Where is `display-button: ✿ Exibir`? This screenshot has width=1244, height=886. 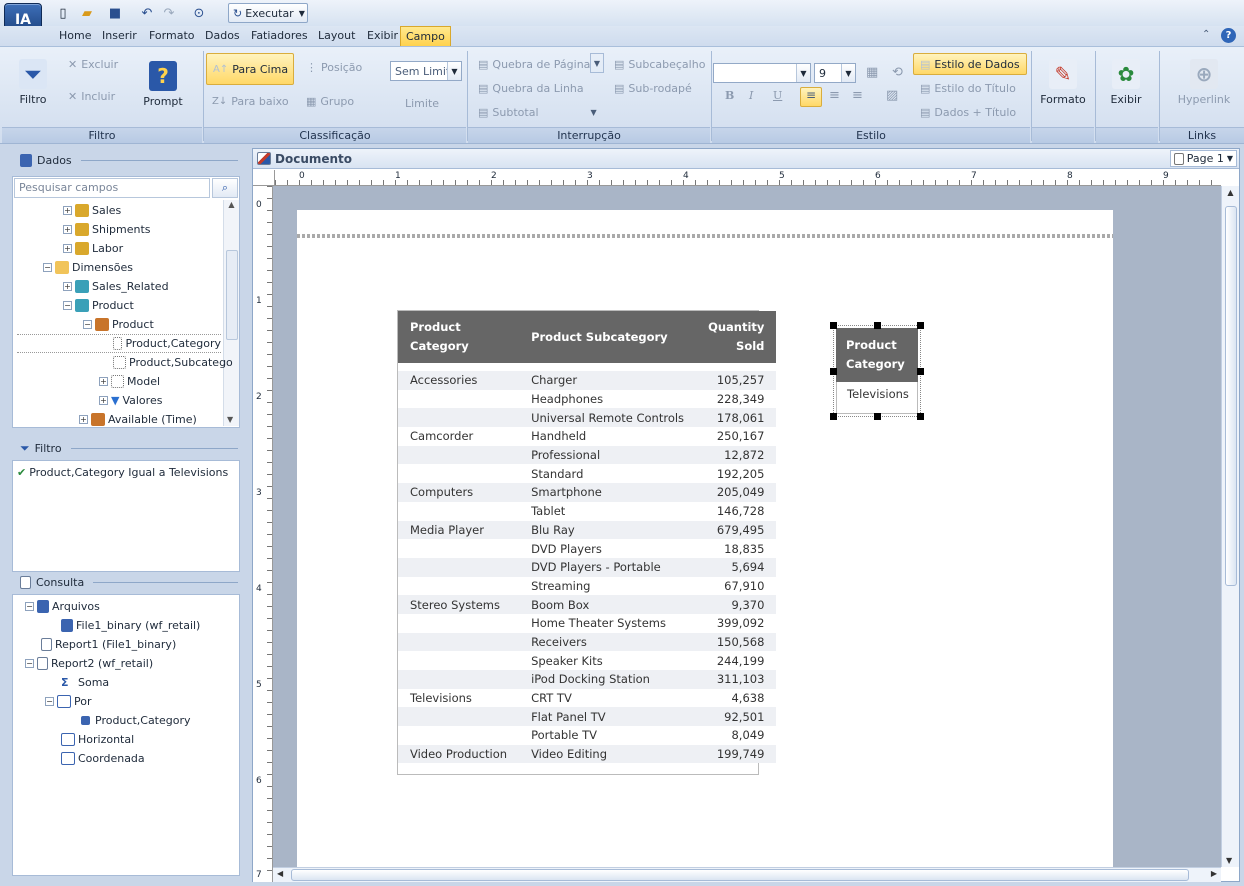
display-button: ✿ Exibir is located at coordinates (1126, 82).